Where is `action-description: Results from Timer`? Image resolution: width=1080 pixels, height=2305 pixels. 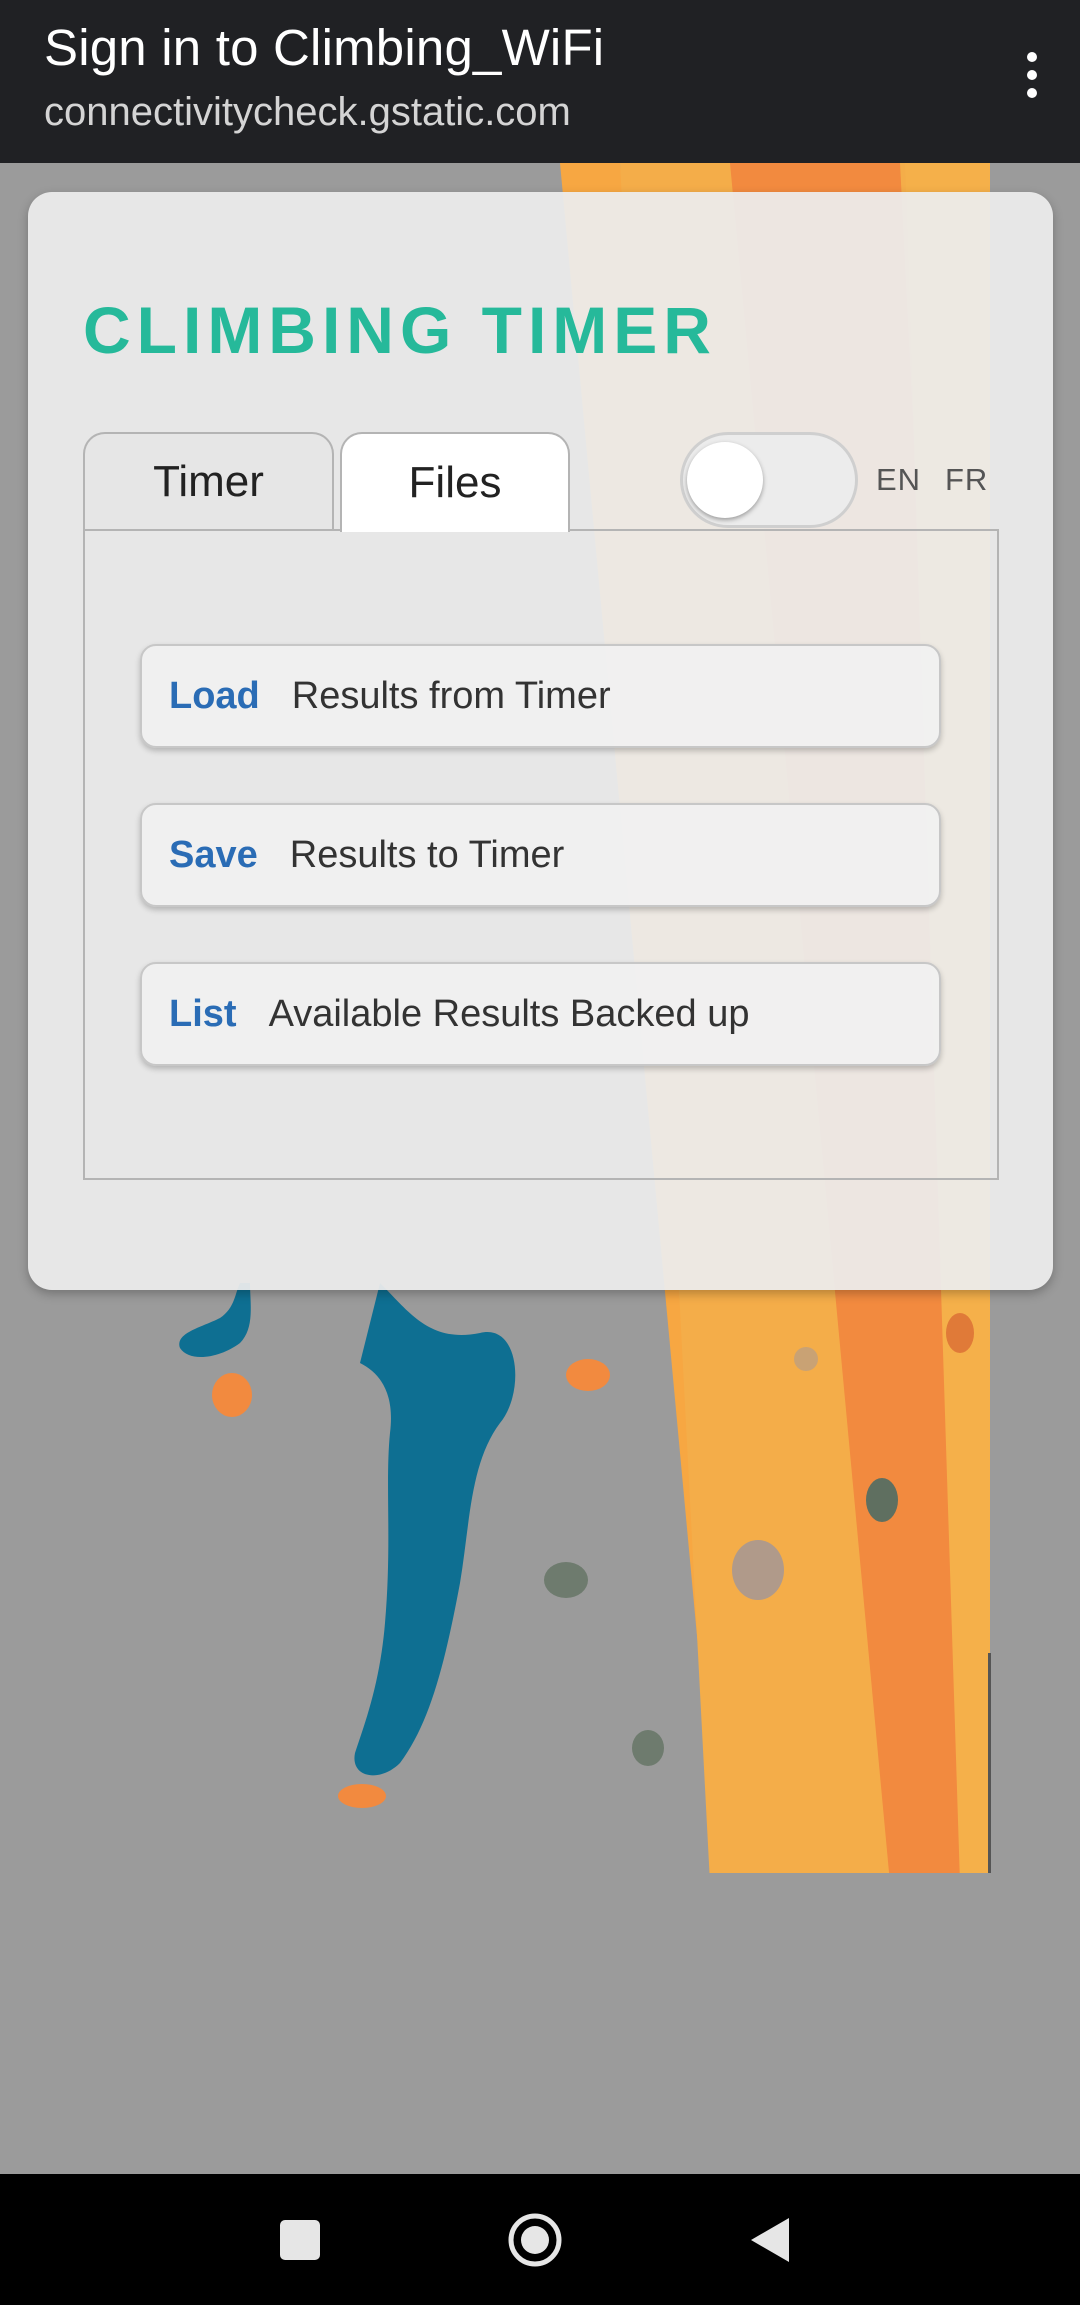
action-description: Results from Timer is located at coordinates (451, 695).